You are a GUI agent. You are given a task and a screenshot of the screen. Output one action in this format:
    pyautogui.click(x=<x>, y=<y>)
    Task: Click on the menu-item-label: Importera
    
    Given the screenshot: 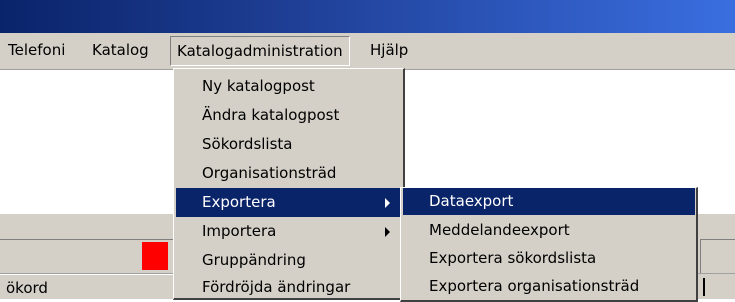 What is the action you would take?
    pyautogui.click(x=239, y=231)
    